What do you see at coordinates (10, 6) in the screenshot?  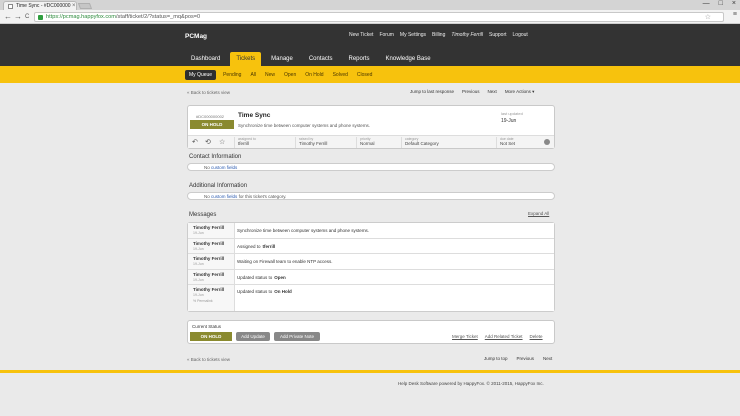 I see `page-favicon-icon` at bounding box center [10, 6].